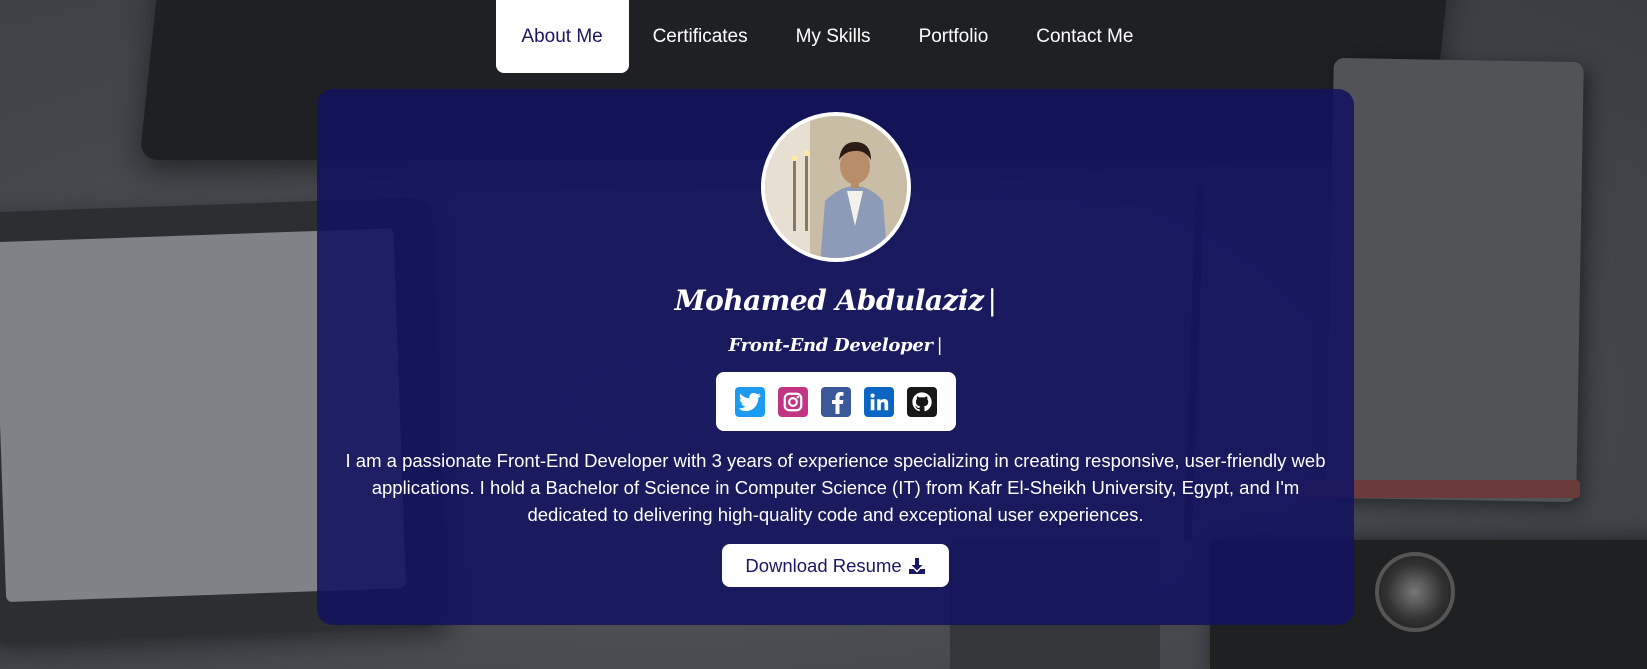 This screenshot has height=669, width=1647. I want to click on twitter-icon, so click(749, 401).